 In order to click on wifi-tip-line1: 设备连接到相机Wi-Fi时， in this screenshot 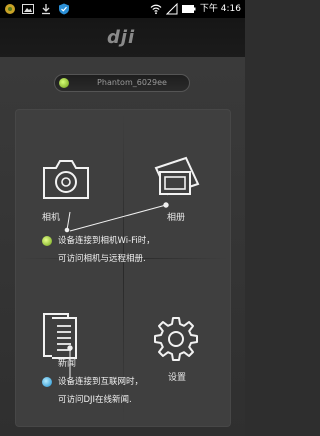, I will do `click(106, 241)`.